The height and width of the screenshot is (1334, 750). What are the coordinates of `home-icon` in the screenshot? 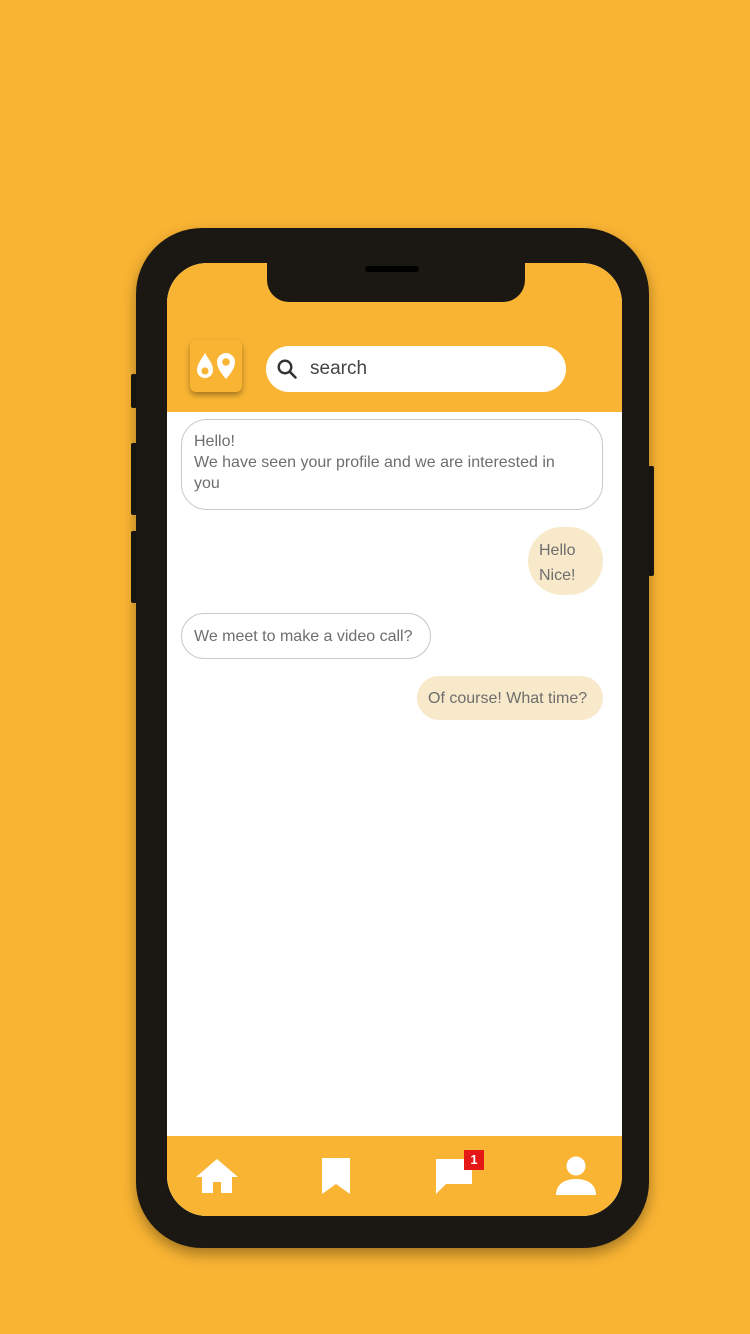 It's located at (217, 1176).